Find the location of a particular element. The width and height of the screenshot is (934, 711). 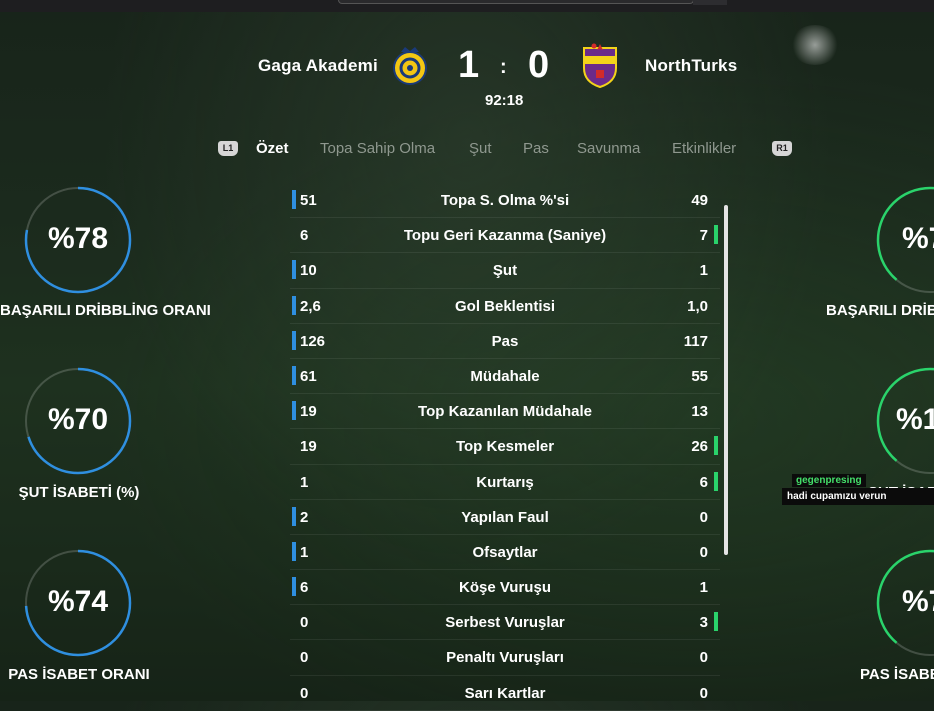

stat-row: 2,6 Gol Beklentisi 1,0 is located at coordinates (505, 306).